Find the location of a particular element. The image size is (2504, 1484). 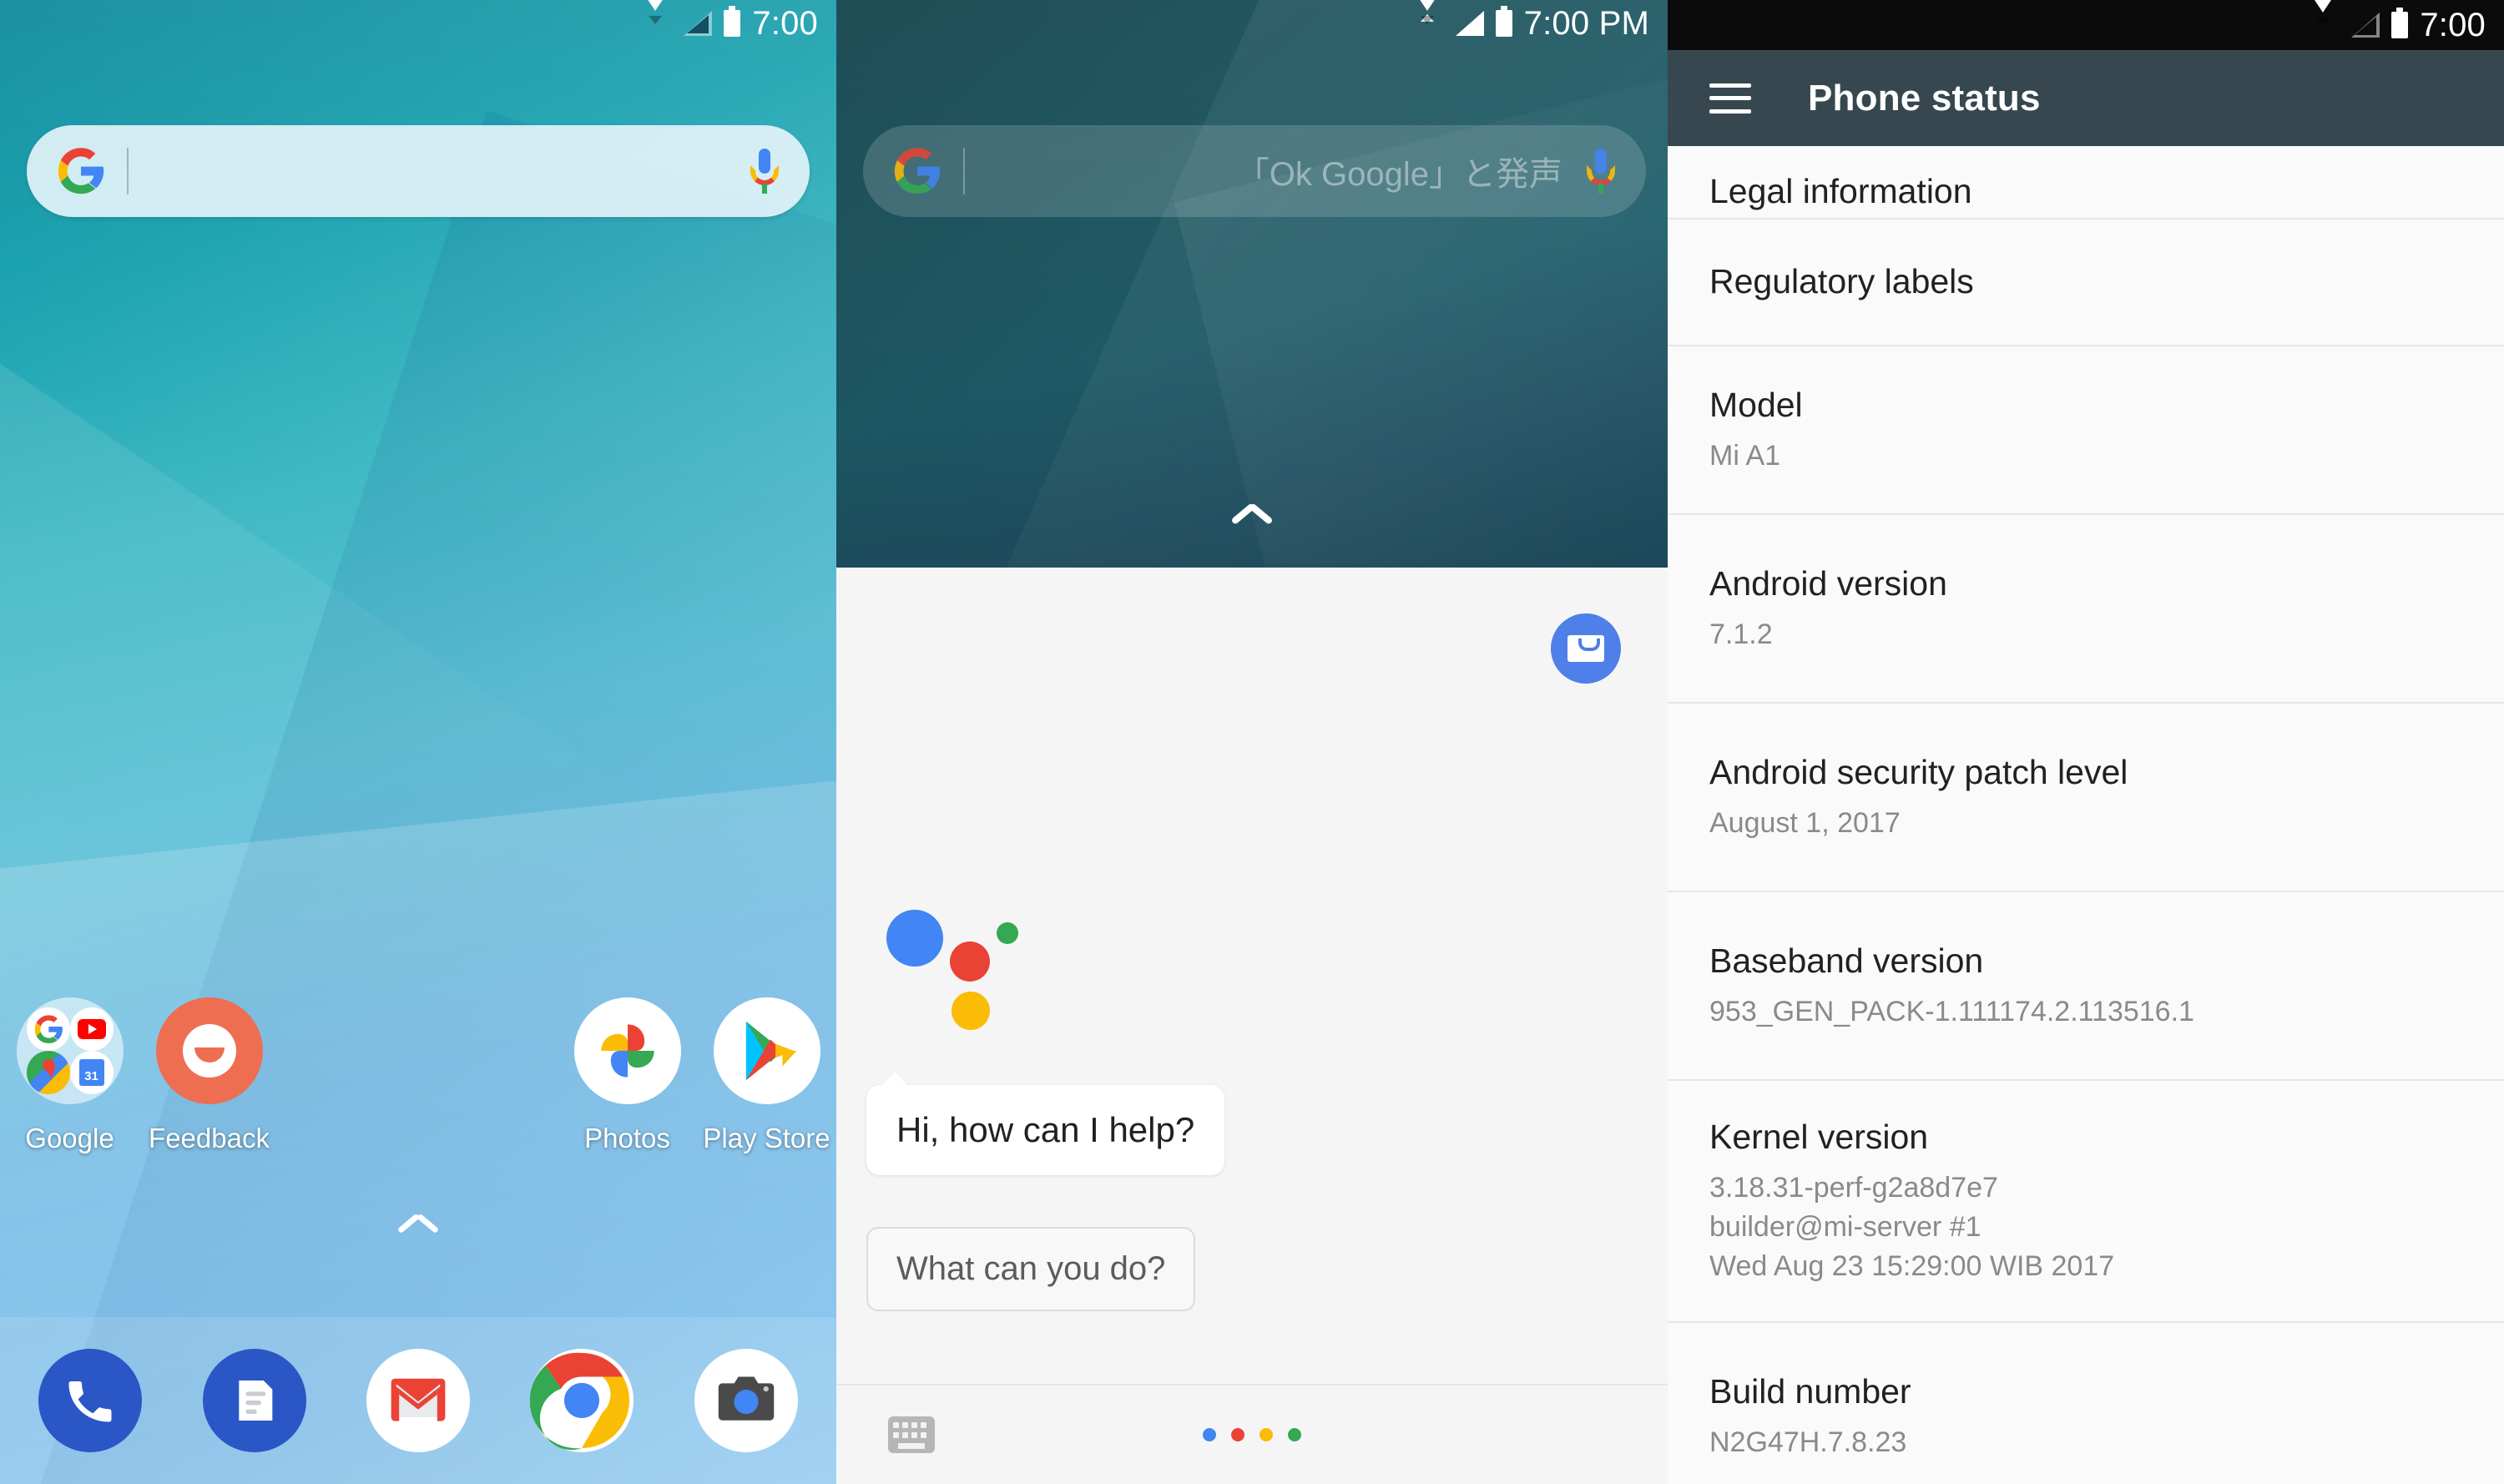

row-value: Mi A1 is located at coordinates (1745, 456).